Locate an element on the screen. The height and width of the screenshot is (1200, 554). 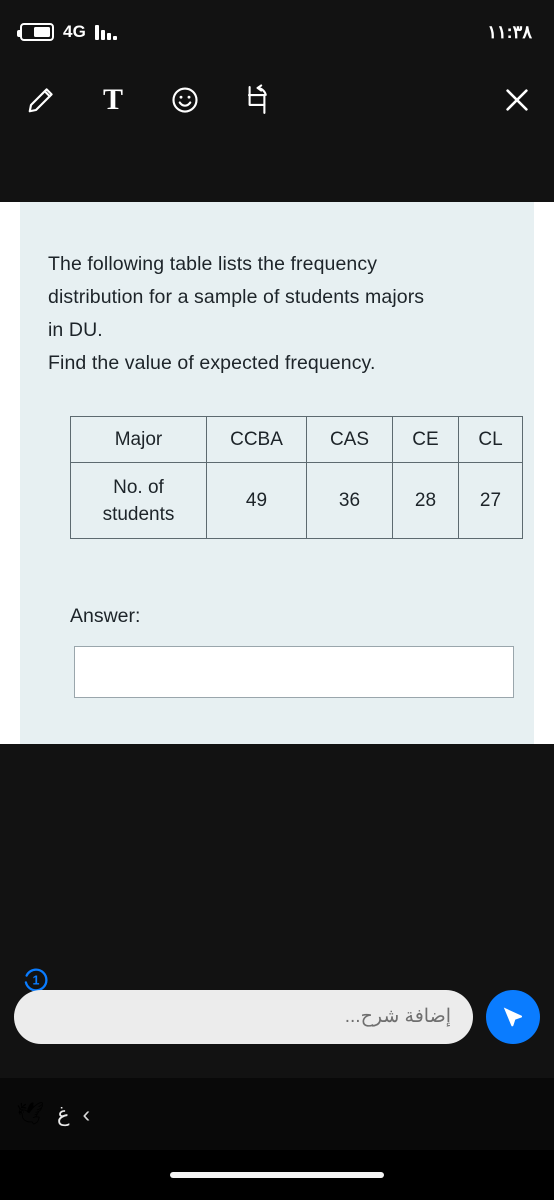
table-cell-ccba: 49 is located at coordinates (256, 500).